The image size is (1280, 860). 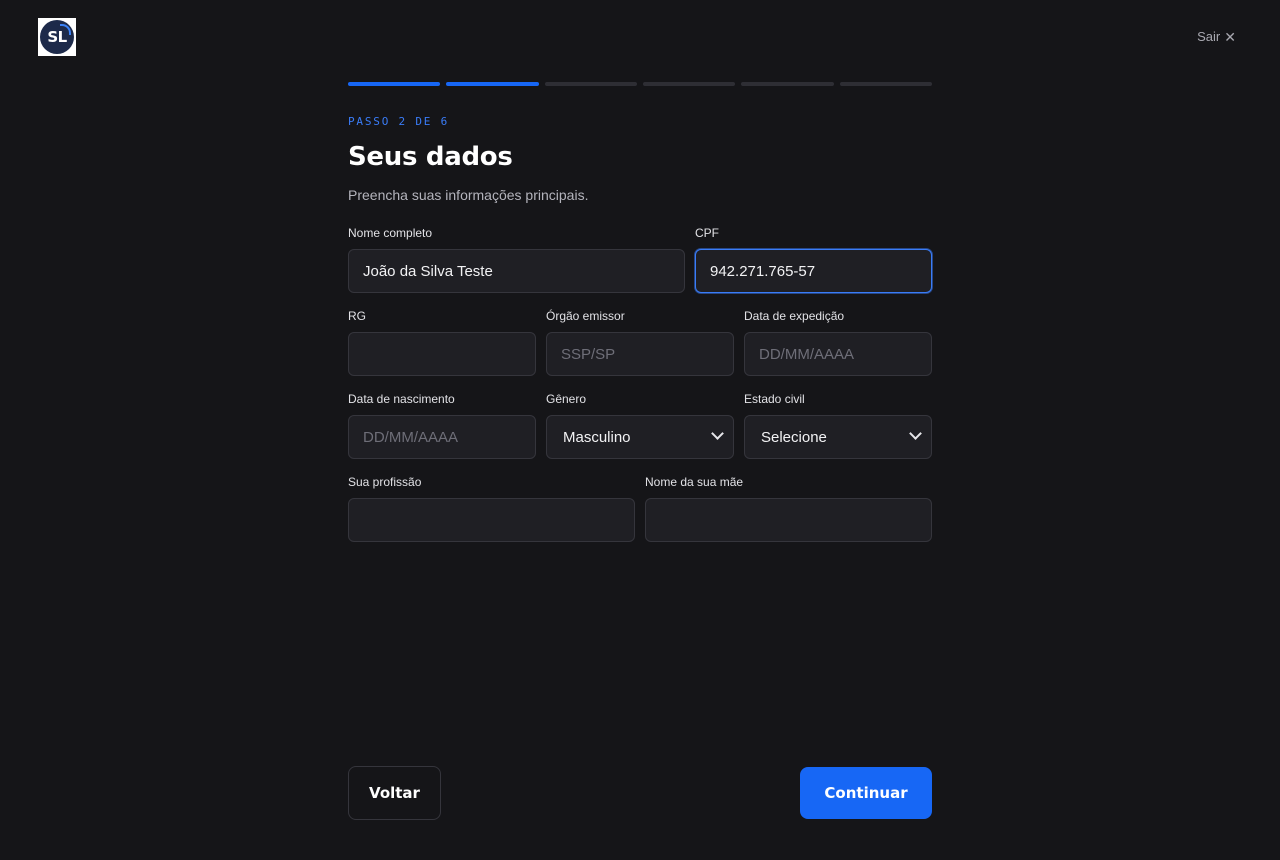 What do you see at coordinates (357, 316) in the screenshot?
I see `rg-label: RG` at bounding box center [357, 316].